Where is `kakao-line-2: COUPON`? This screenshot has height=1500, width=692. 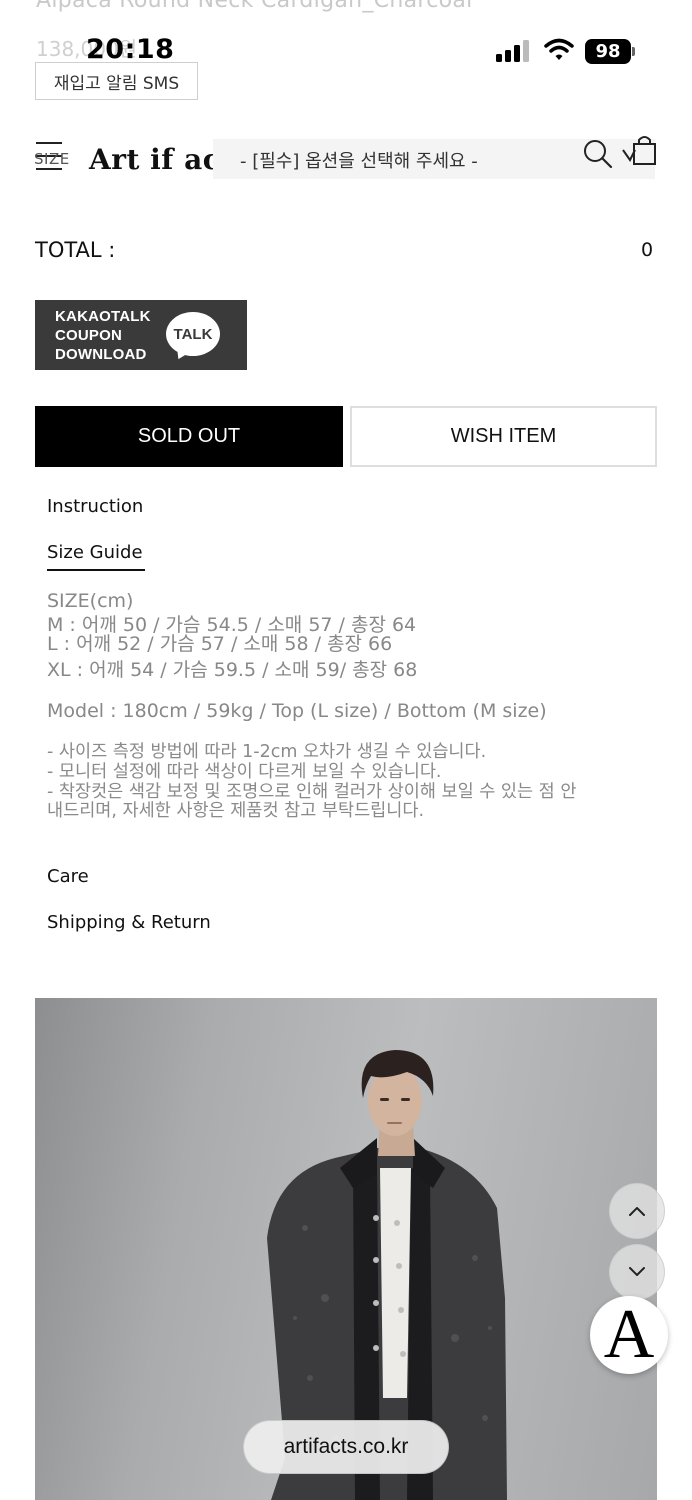 kakao-line-2: COUPON is located at coordinates (89, 335).